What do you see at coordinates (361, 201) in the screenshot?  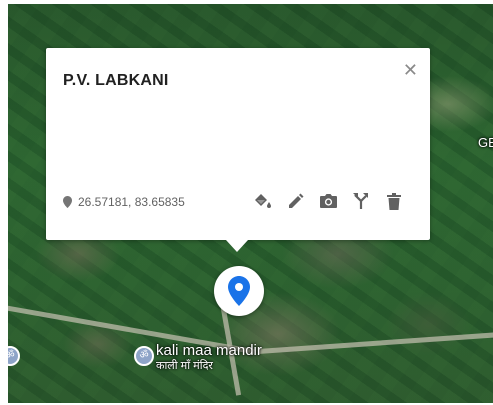 I see `directions-icon` at bounding box center [361, 201].